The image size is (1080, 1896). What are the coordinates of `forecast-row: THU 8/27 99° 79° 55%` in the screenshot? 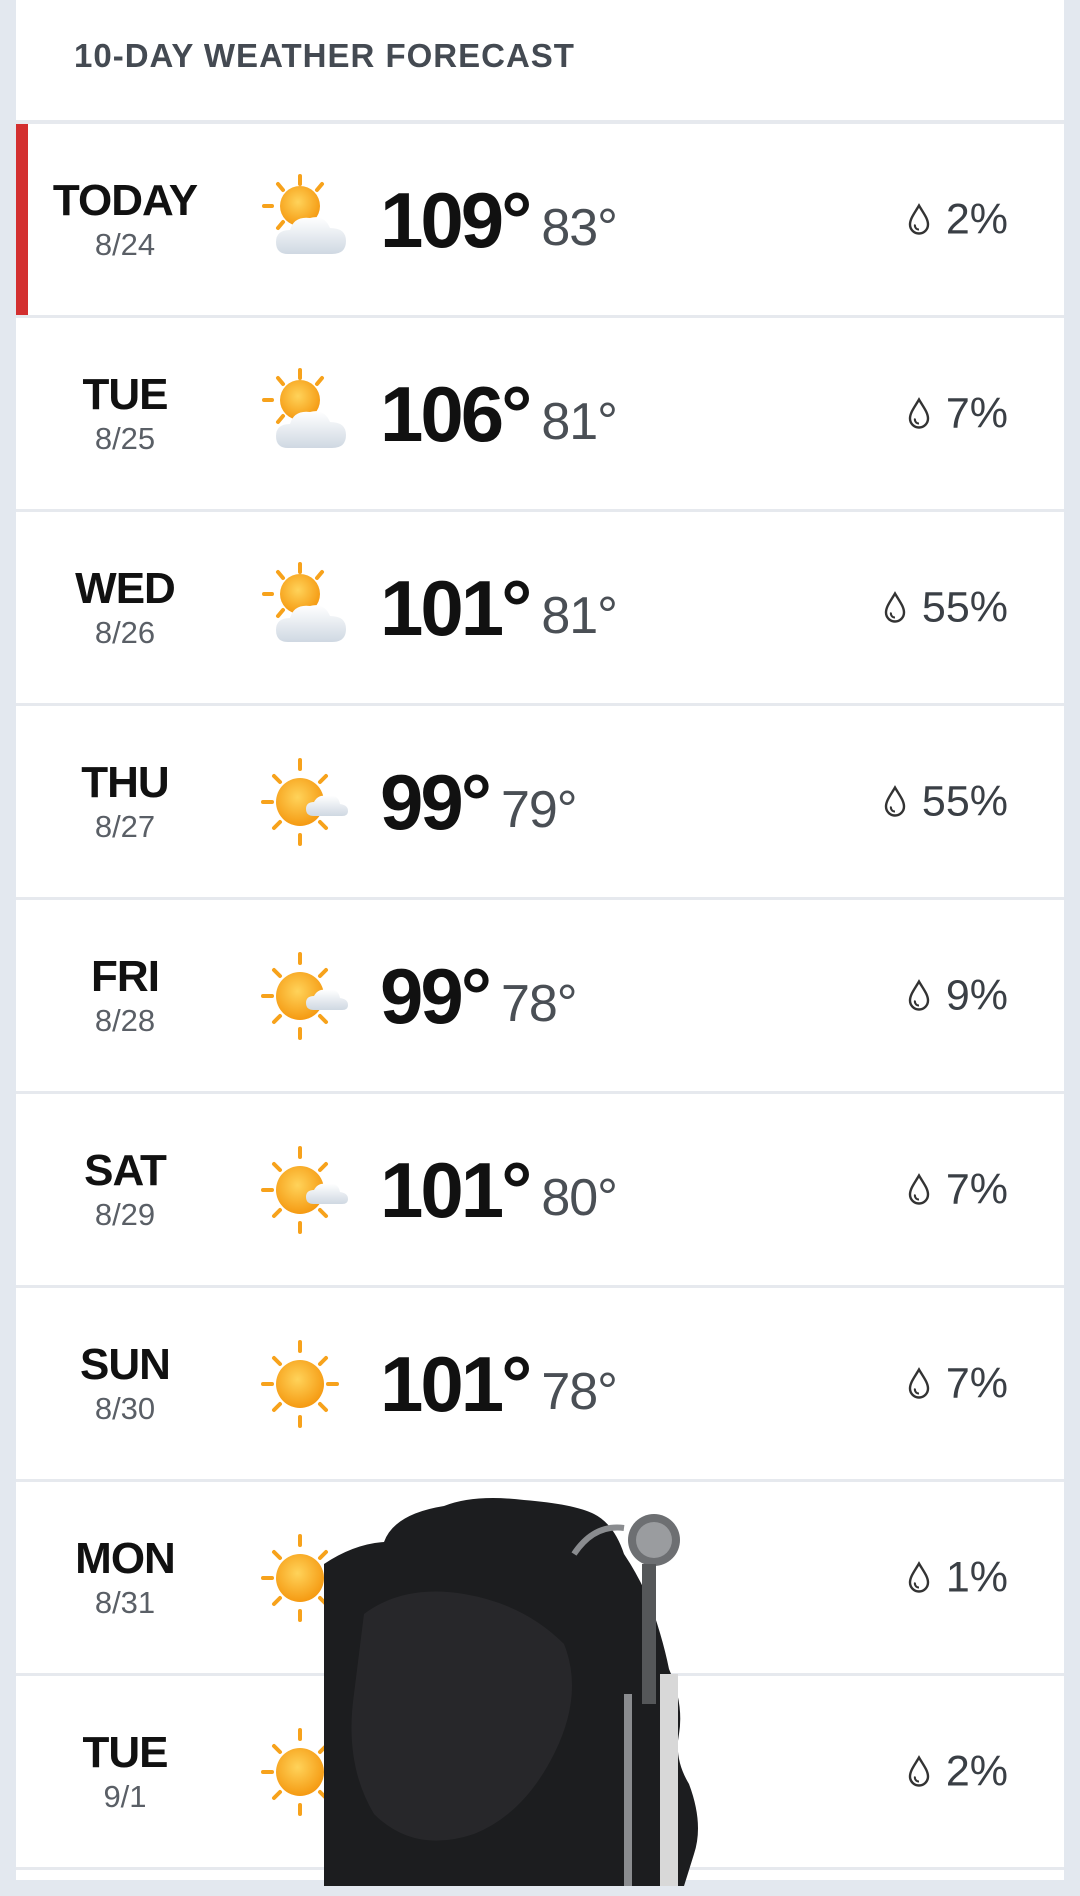 It's located at (540, 803).